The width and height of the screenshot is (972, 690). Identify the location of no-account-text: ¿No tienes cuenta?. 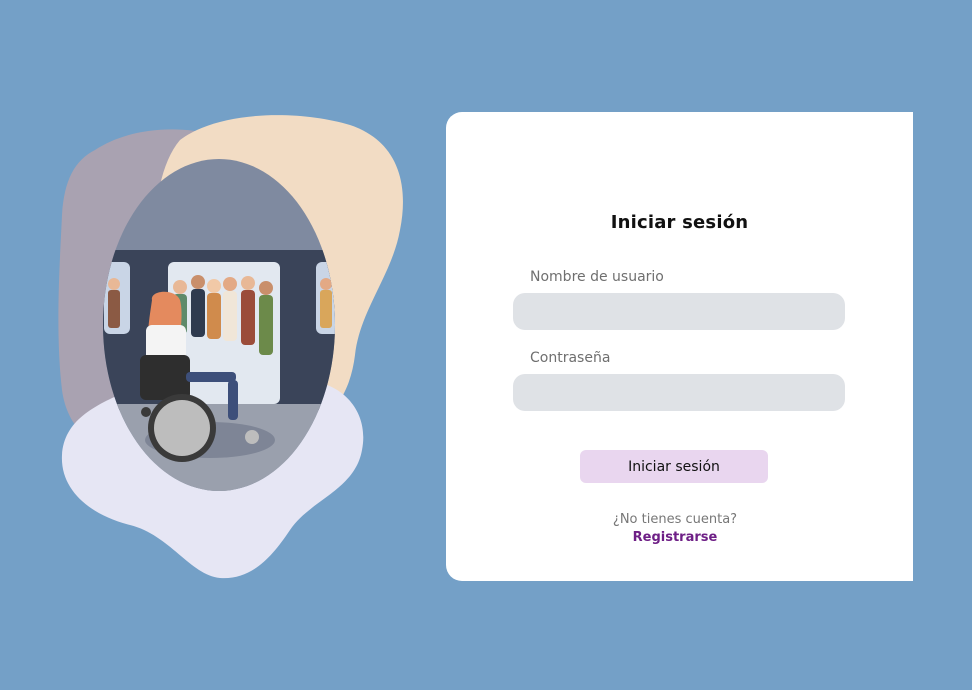
(675, 519).